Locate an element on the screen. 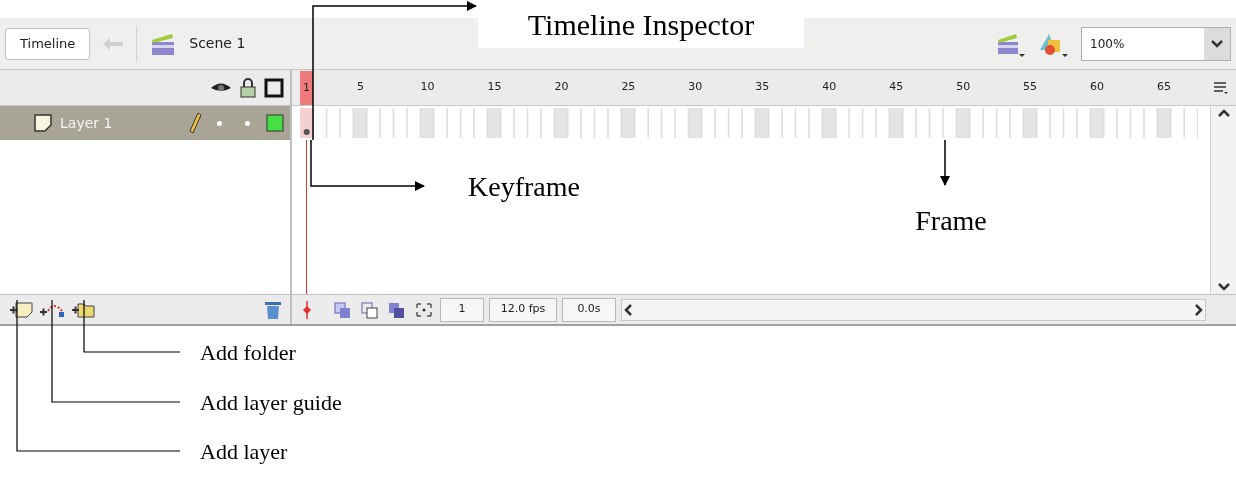 Image resolution: width=1236 pixels, height=483 pixels. trash-icon is located at coordinates (273, 309).